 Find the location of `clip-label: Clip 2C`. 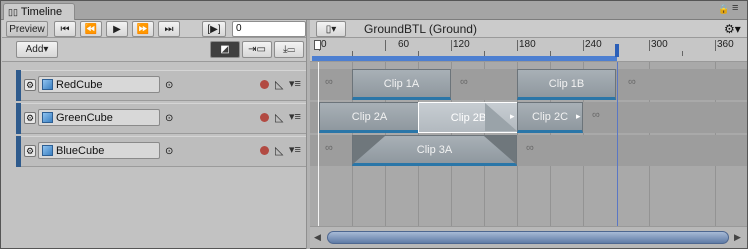

clip-label: Clip 2C is located at coordinates (550, 116).